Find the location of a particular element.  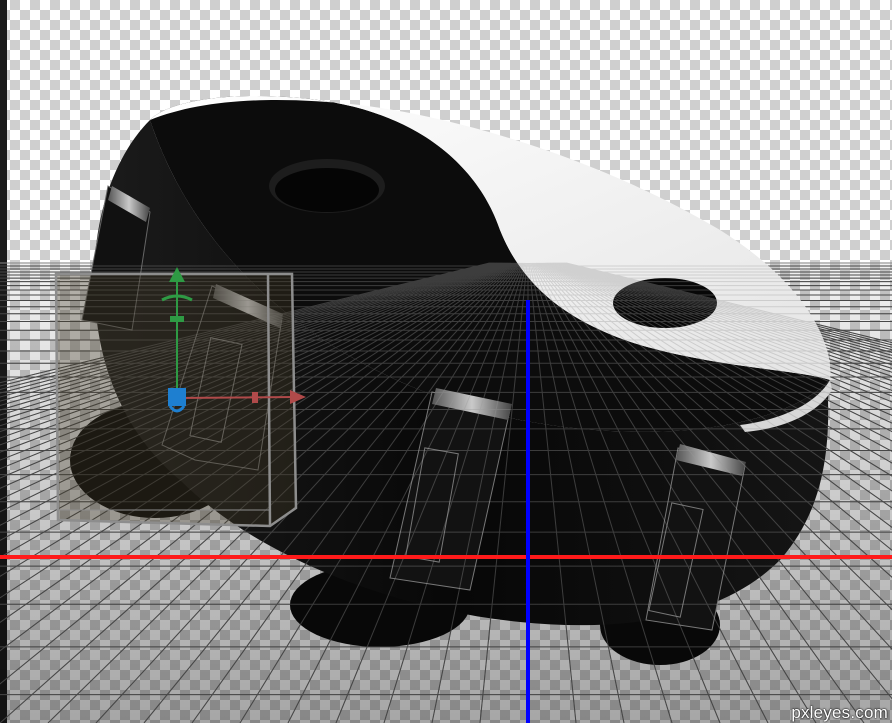

x-axis-handle is located at coordinates (236, 397).